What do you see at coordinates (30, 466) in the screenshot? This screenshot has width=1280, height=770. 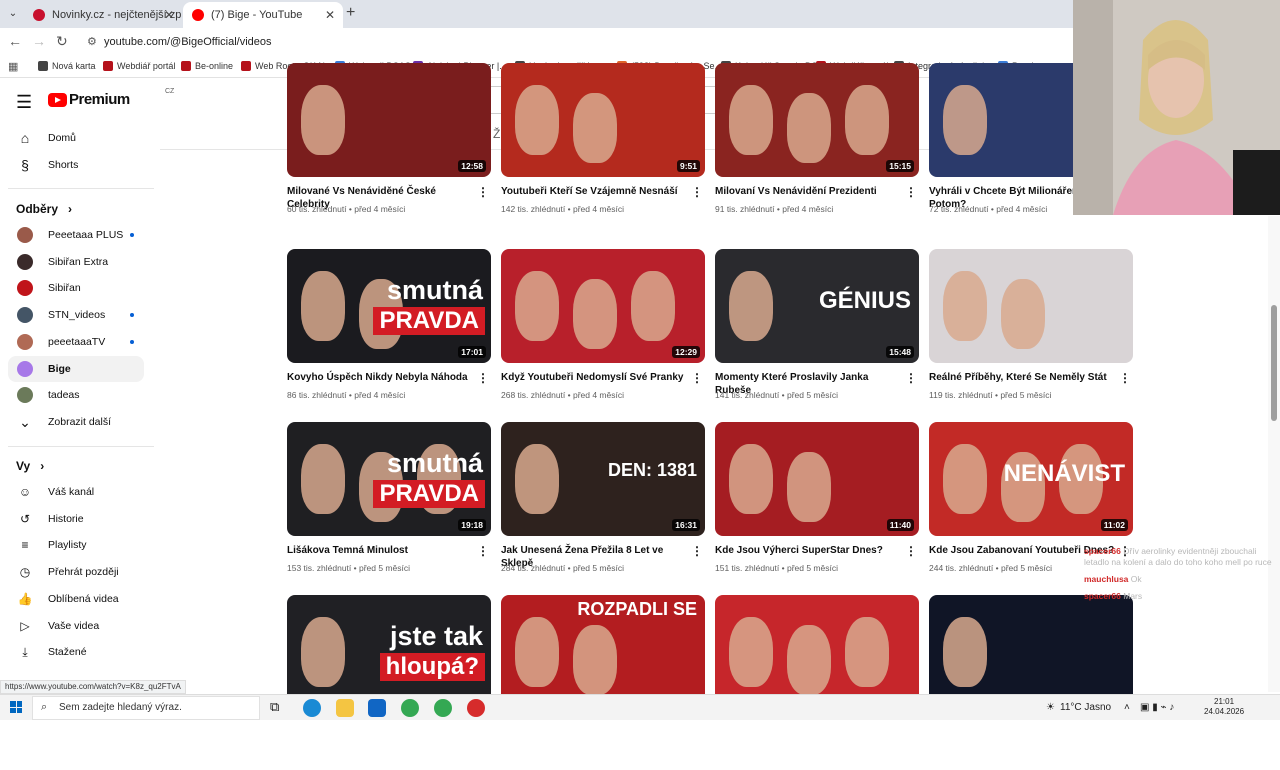 I see `you-heading: Vy ›` at bounding box center [30, 466].